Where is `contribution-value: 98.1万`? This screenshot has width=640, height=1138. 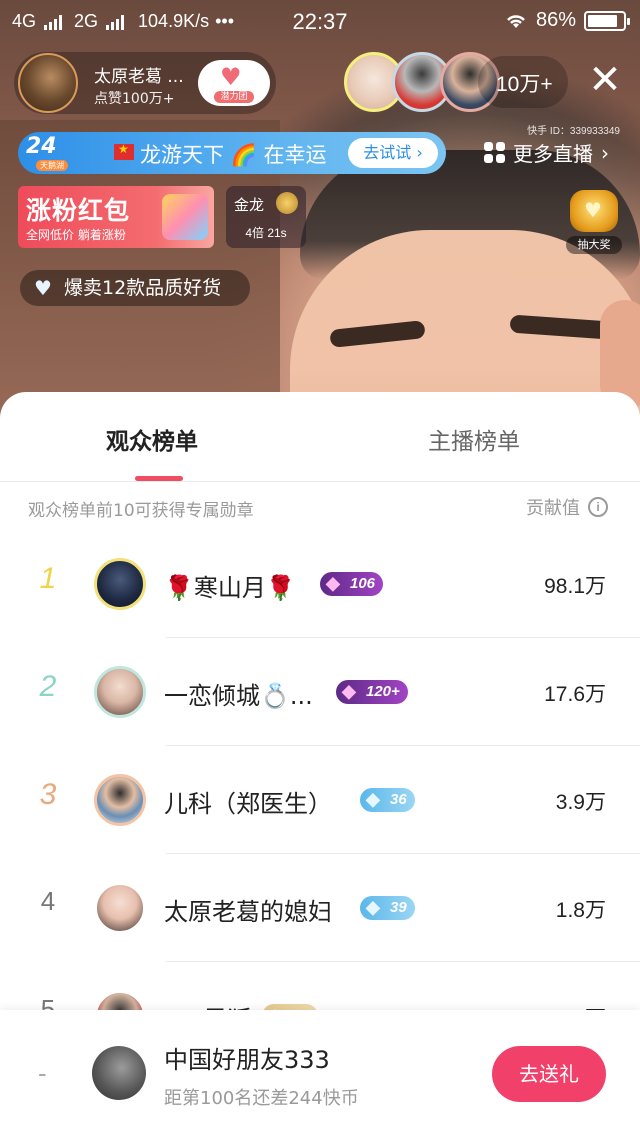 contribution-value: 98.1万 is located at coordinates (575, 586).